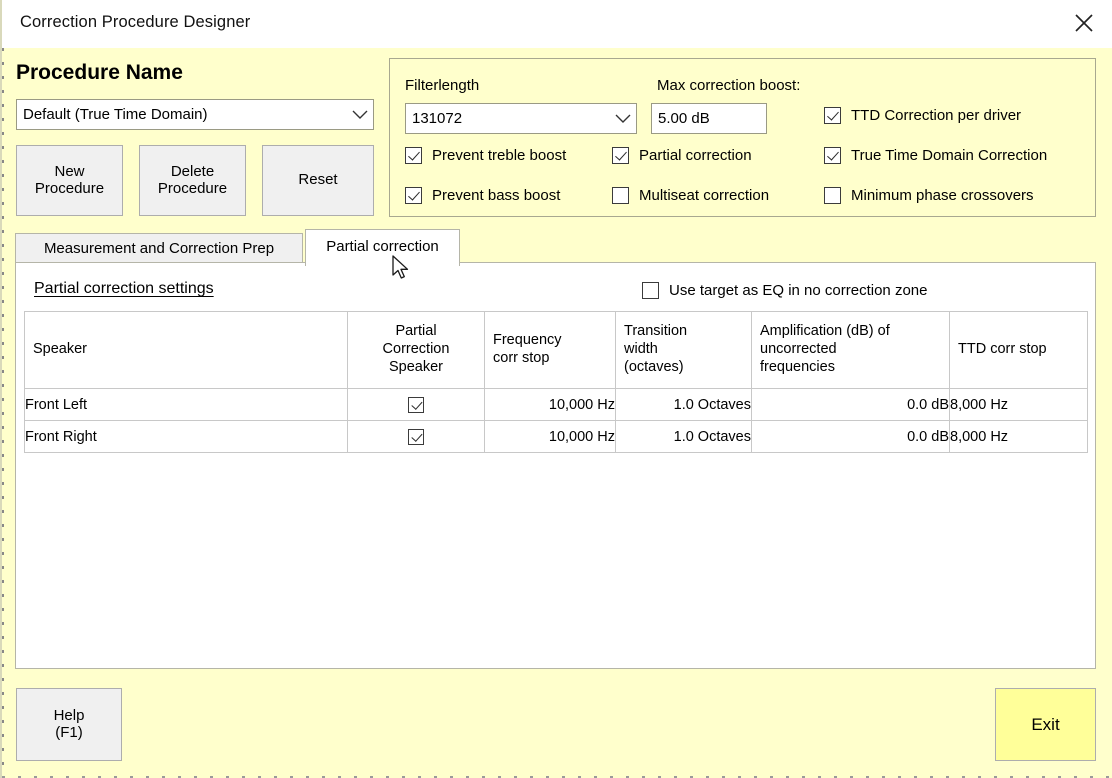  Describe the element at coordinates (69, 180) in the screenshot. I see `new-procedure-button: New Procedure` at that location.